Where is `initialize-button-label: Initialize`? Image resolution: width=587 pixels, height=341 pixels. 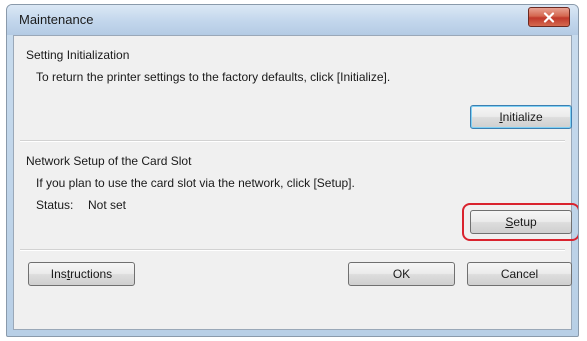
initialize-button-label: Initialize is located at coordinates (521, 117).